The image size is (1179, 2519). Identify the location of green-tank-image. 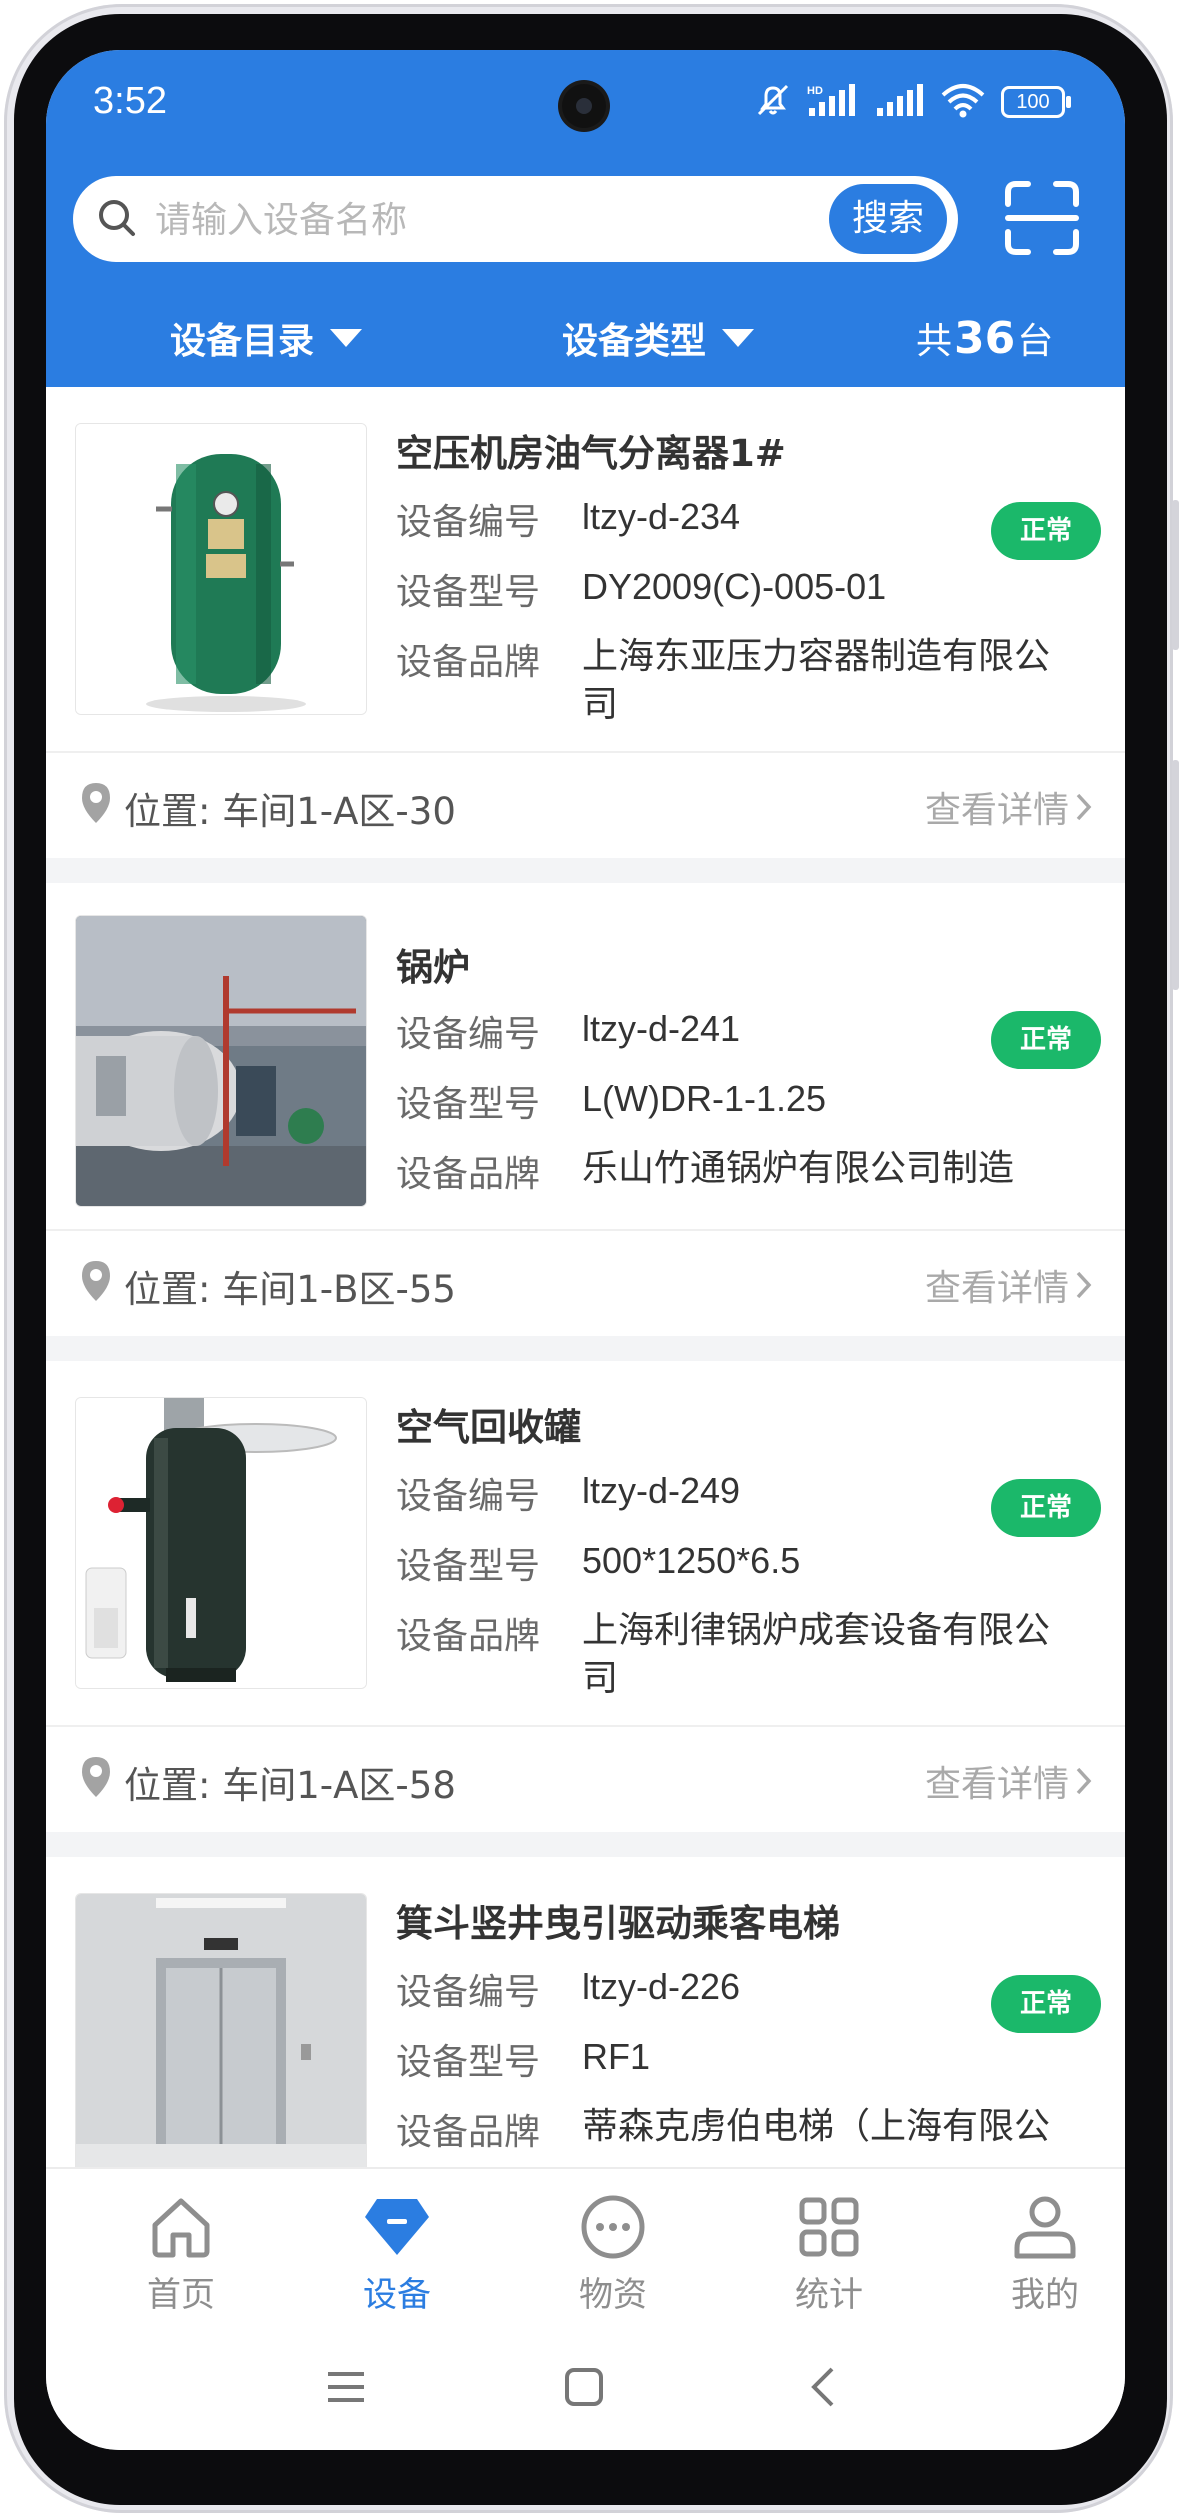
(221, 569).